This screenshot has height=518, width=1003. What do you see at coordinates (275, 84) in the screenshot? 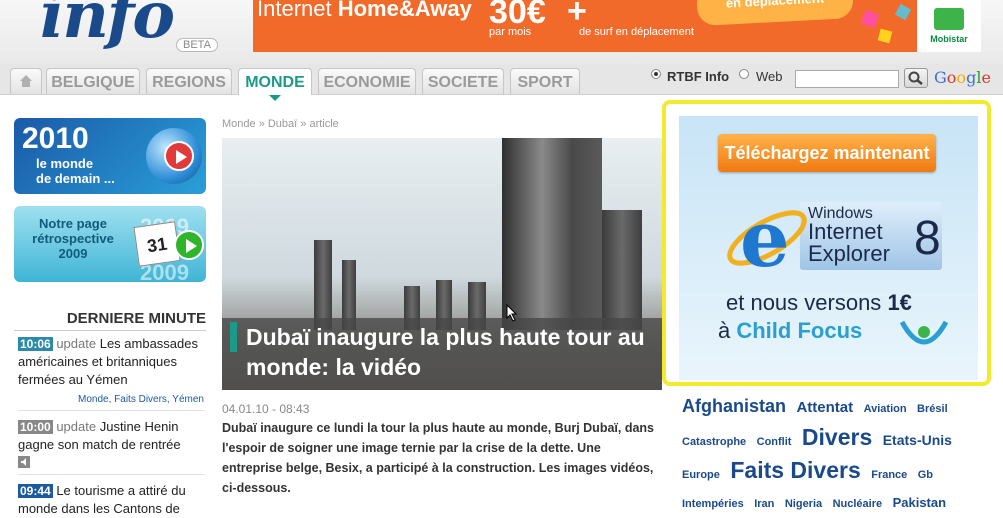
I see `tab-monde: MONDE` at bounding box center [275, 84].